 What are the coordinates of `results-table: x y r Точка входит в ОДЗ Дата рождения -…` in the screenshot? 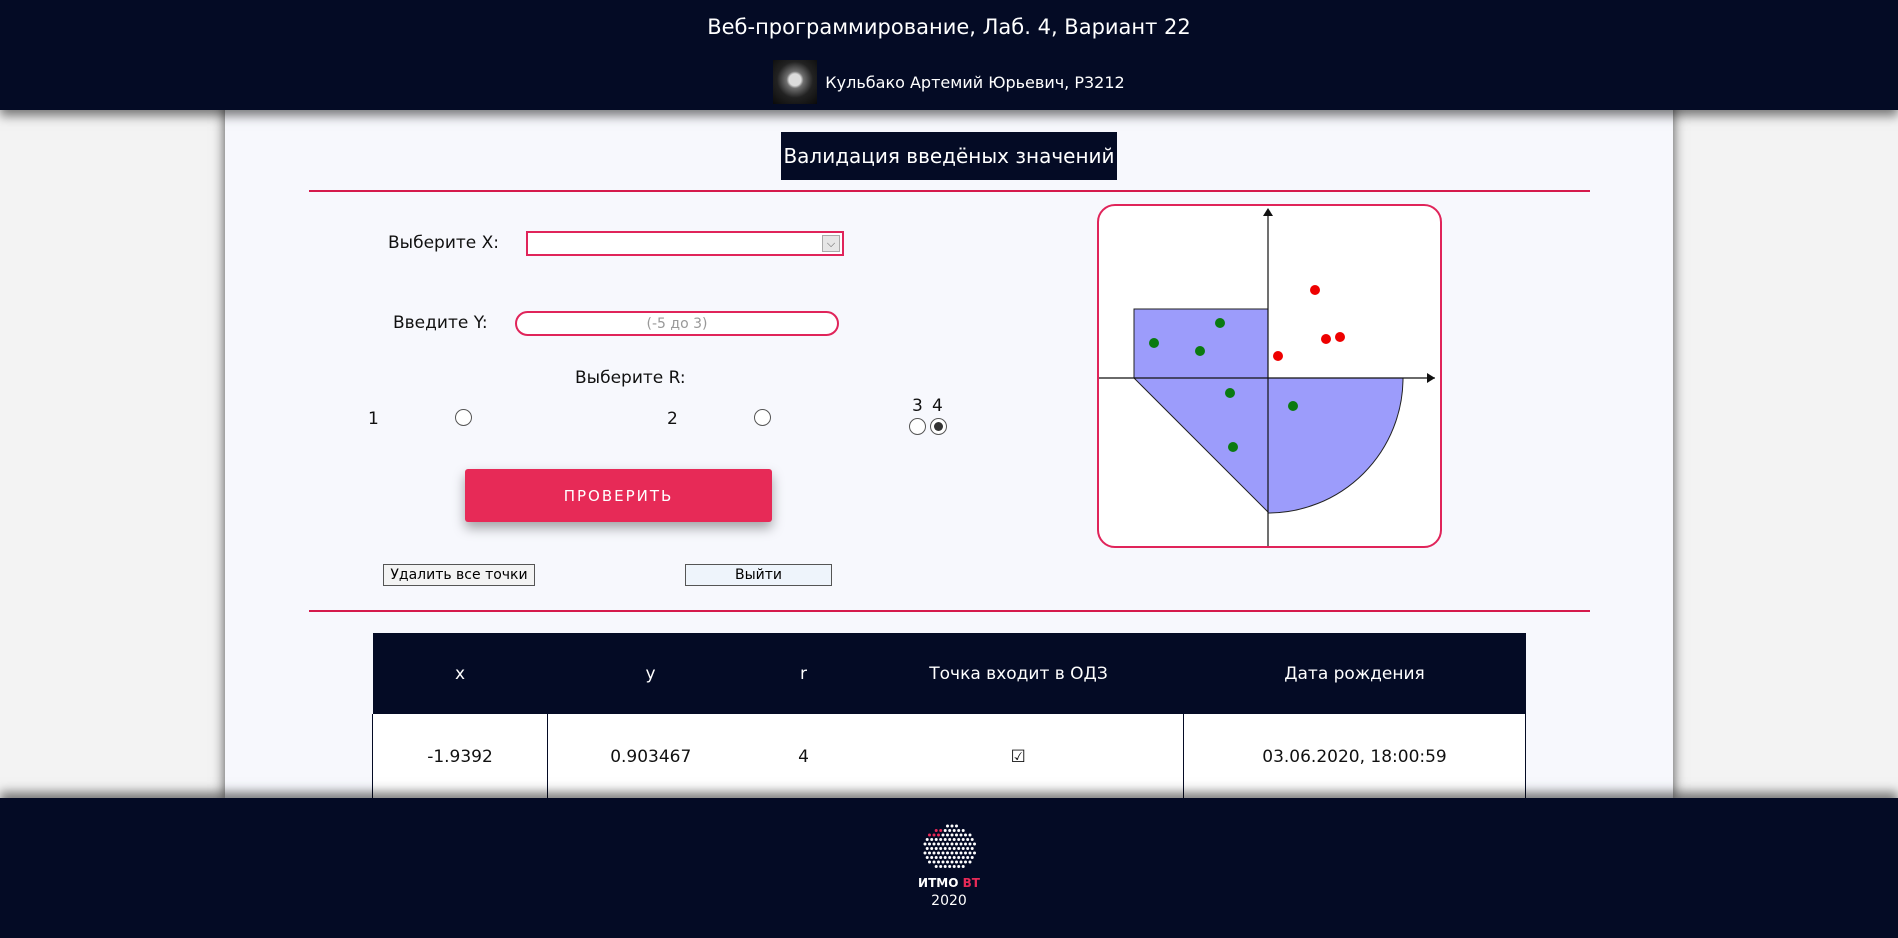 It's located at (949, 716).